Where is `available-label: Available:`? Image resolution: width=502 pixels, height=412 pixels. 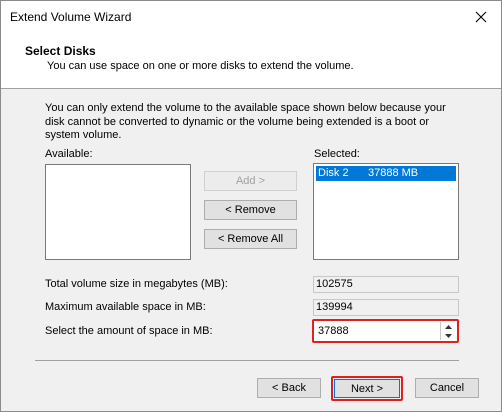
available-label: Available: is located at coordinates (69, 154).